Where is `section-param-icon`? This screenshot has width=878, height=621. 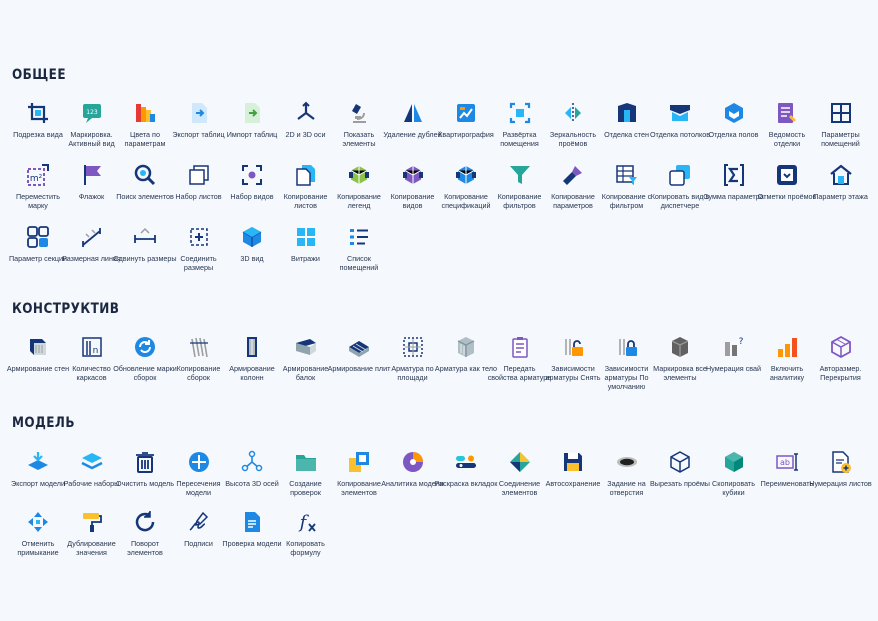
section-param-icon is located at coordinates (38, 237).